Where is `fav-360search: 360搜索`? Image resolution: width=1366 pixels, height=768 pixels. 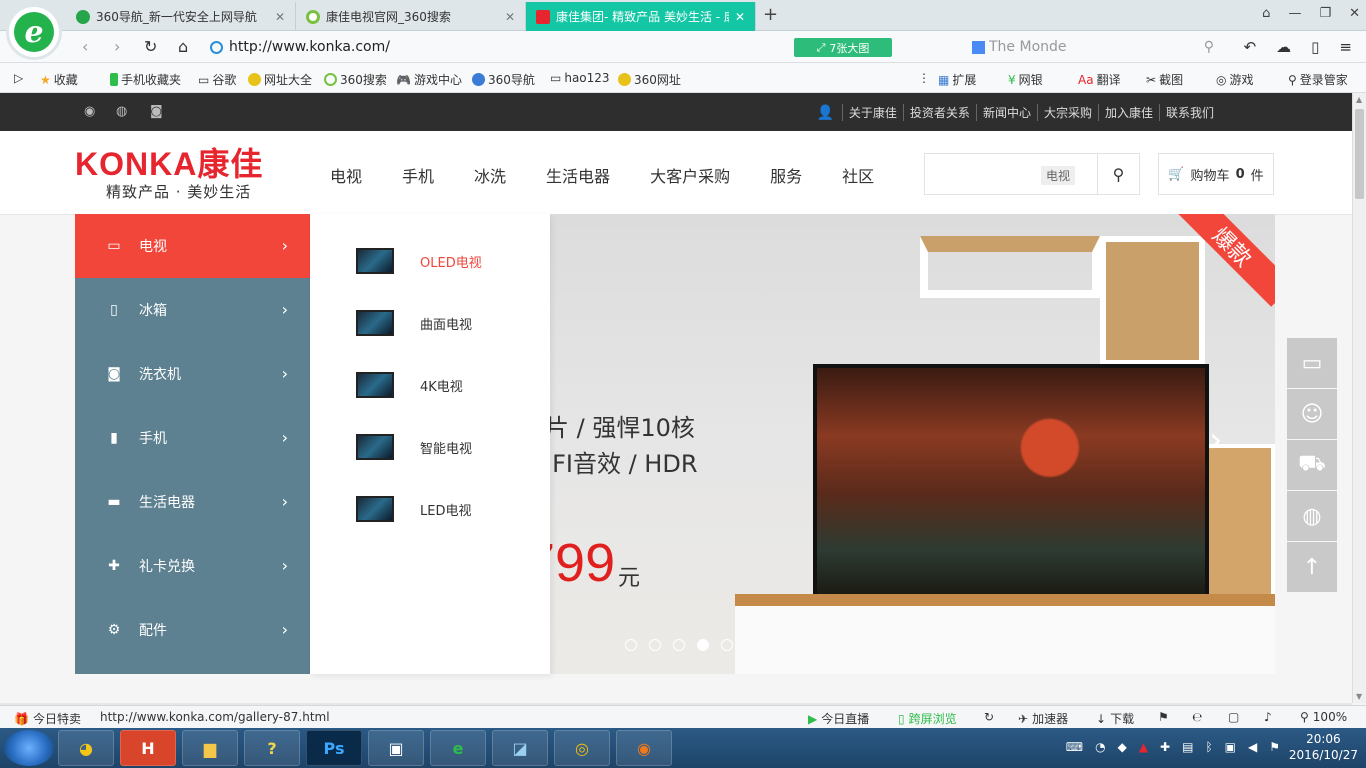
fav-360search: 360搜索 is located at coordinates (355, 79).